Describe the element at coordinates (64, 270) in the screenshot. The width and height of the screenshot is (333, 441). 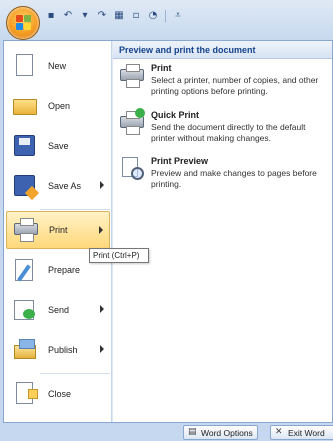
I see `menu-item-label: Prepare` at that location.